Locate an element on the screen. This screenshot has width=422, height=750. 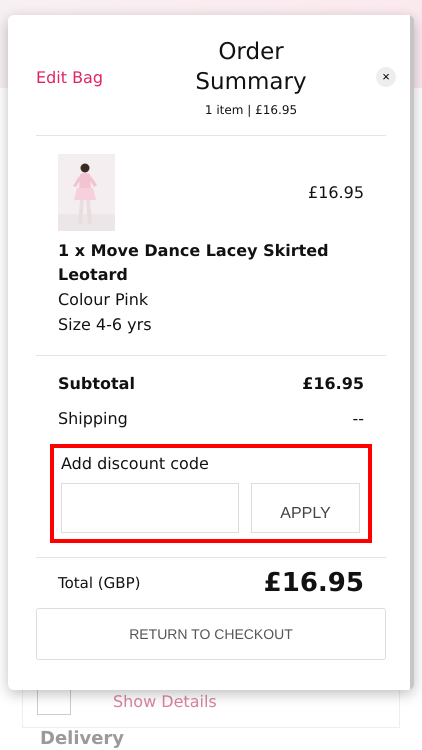
section-heading: Delivery is located at coordinates (82, 738).